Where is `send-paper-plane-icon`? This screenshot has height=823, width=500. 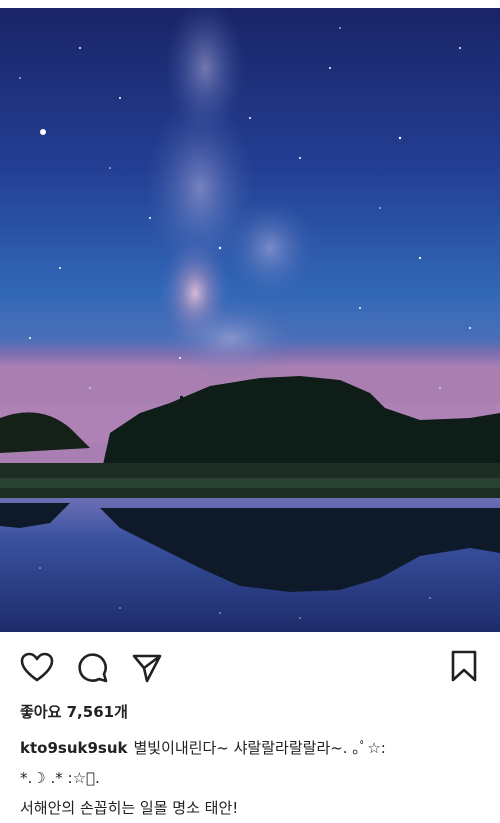 send-paper-plane-icon is located at coordinates (147, 668).